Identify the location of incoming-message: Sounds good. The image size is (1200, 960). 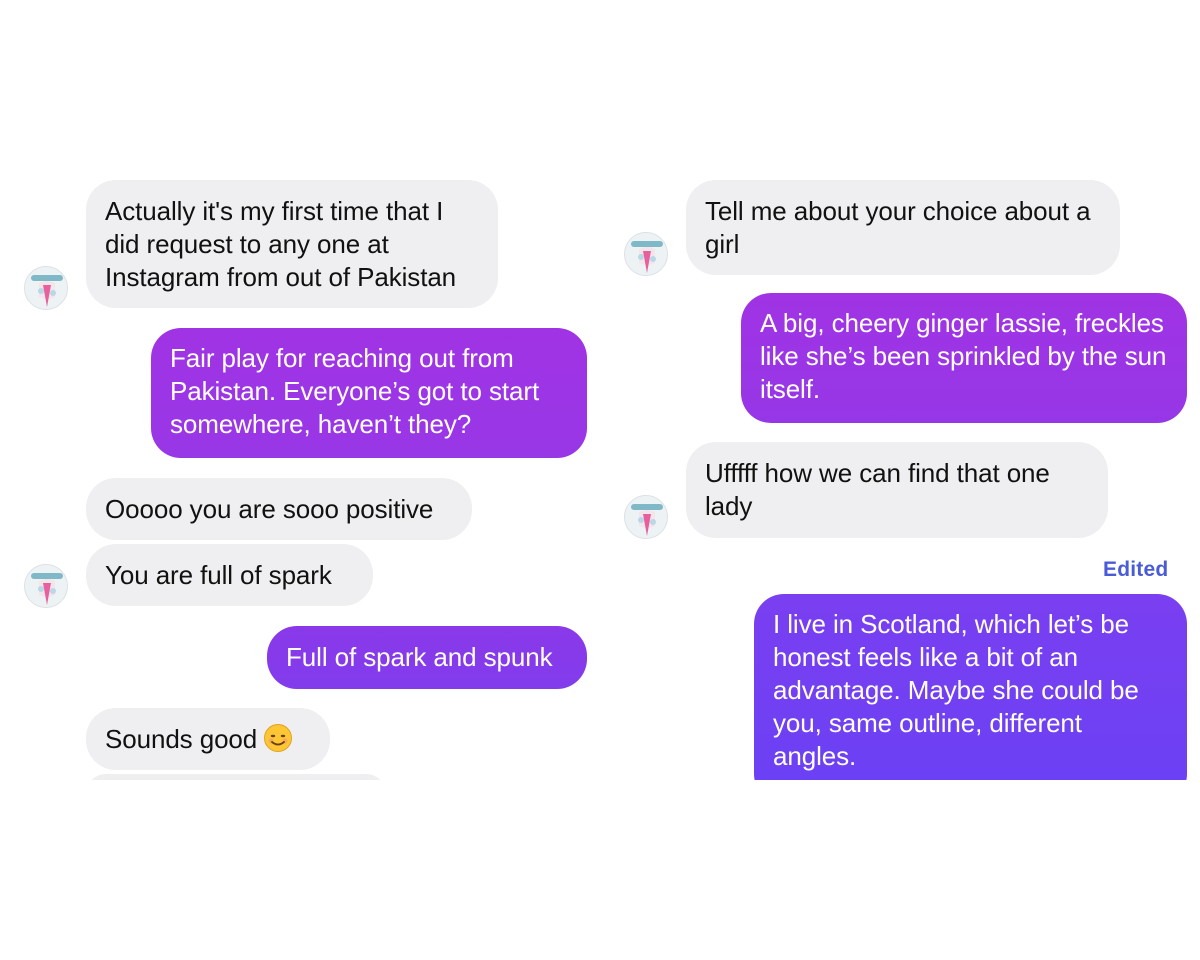
(208, 739).